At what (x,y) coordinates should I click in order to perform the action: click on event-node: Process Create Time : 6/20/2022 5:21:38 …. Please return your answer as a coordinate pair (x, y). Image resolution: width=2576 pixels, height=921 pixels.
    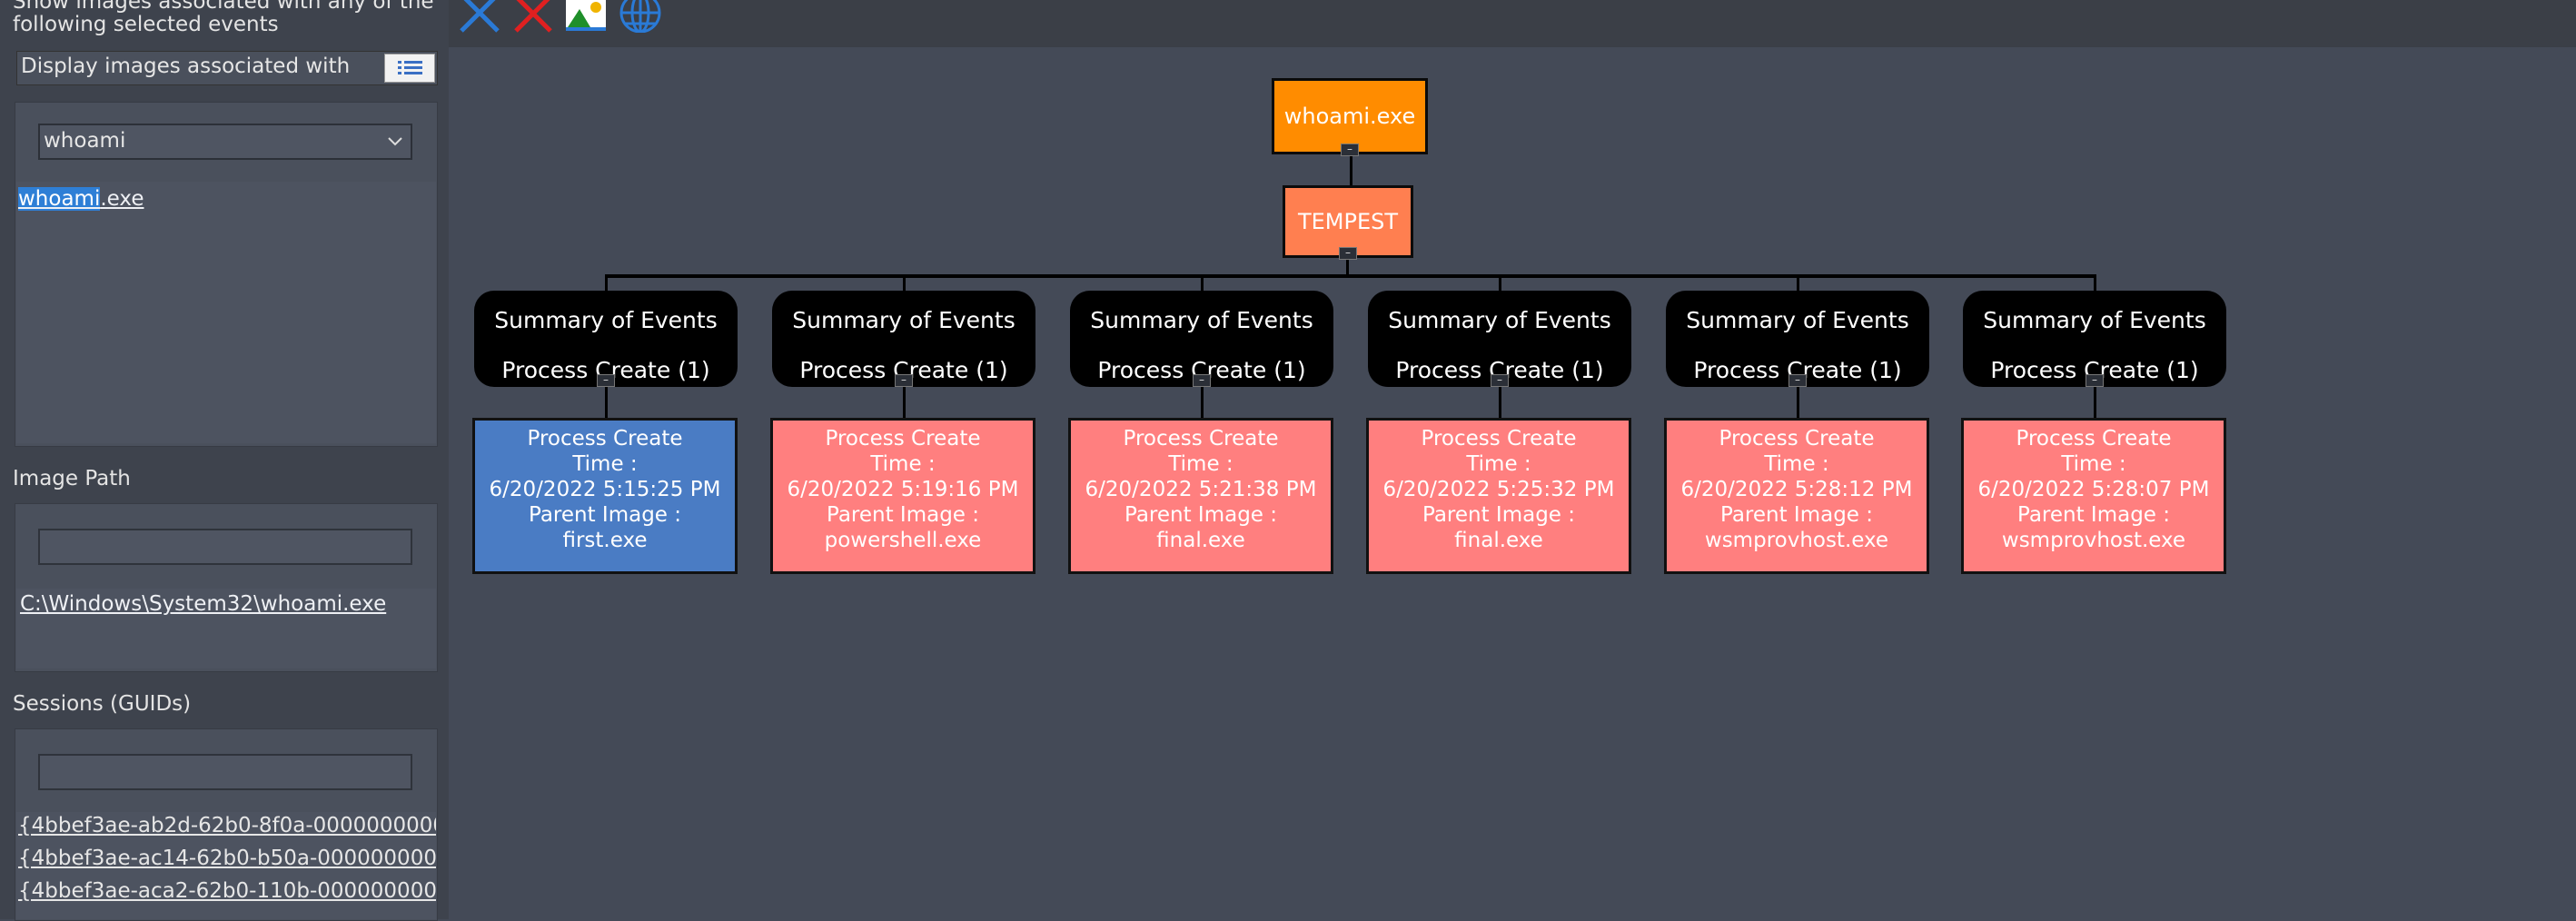
    Looking at the image, I should click on (1200, 496).